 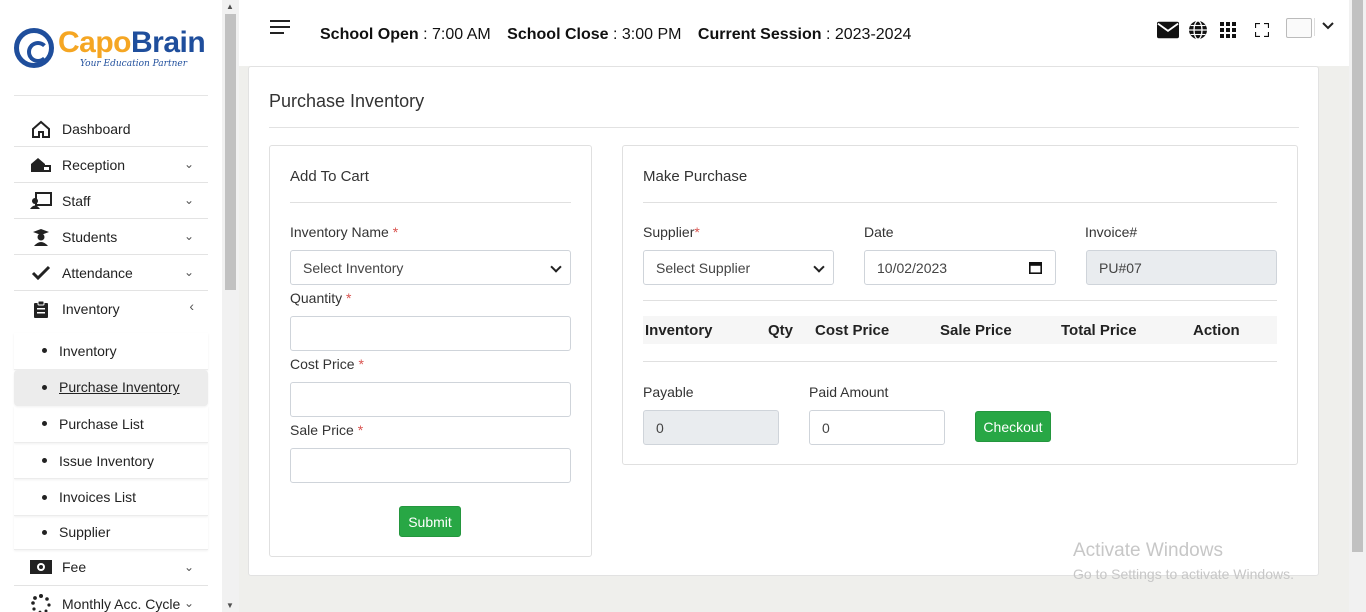 I want to click on column-header: Qty, so click(x=781, y=330).